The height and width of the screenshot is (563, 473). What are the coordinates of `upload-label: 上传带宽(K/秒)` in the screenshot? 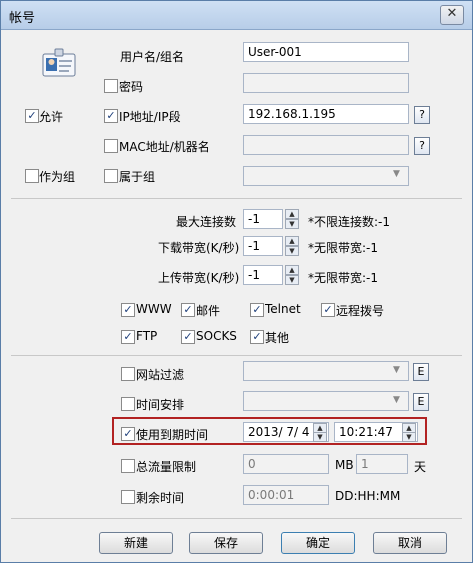 It's located at (199, 278).